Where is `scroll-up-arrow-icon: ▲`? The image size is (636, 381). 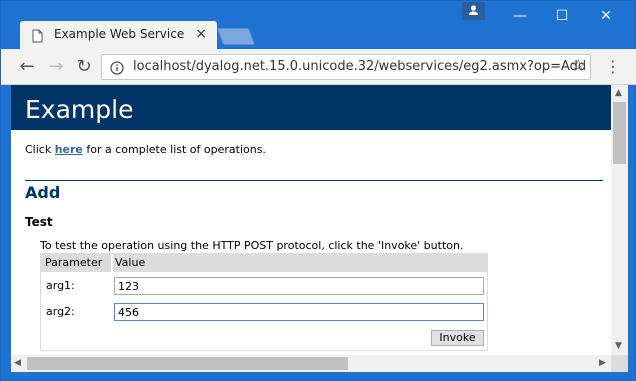 scroll-up-arrow-icon: ▲ is located at coordinates (618, 93).